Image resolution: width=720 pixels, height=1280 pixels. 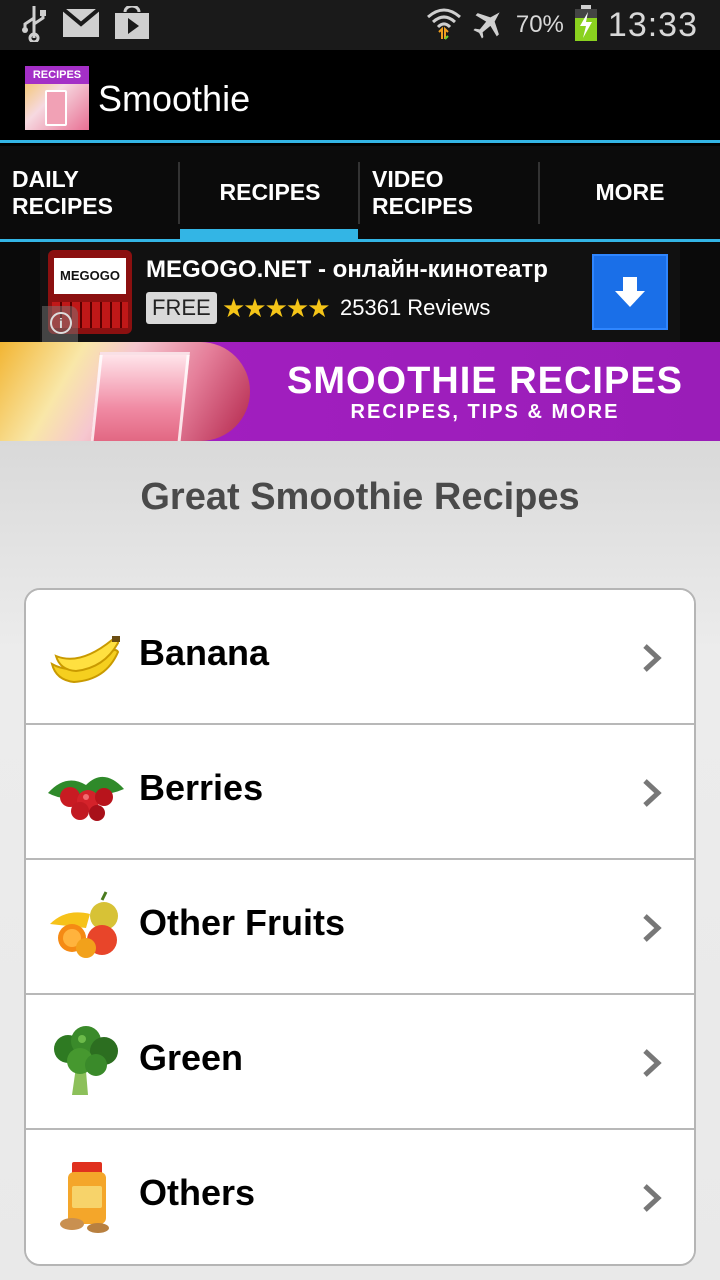 What do you see at coordinates (84, 1197) in the screenshot?
I see `jar-icon` at bounding box center [84, 1197].